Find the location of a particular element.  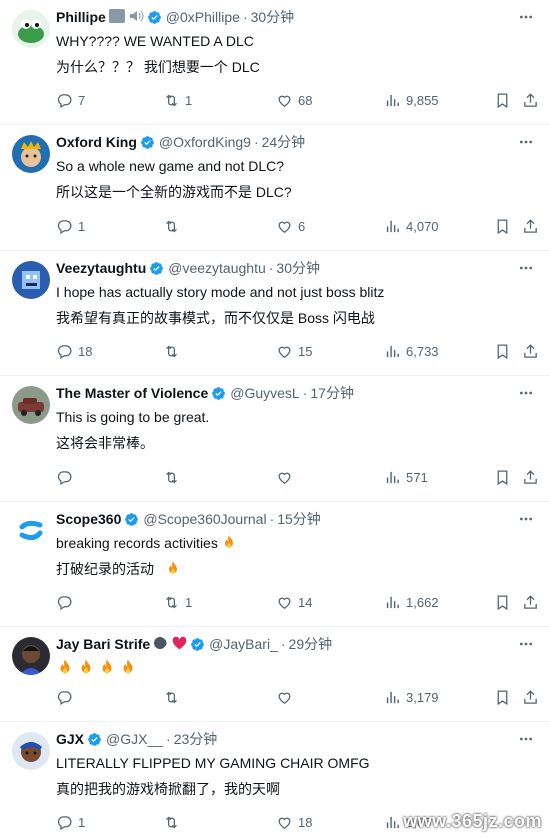

reply-button: 18 is located at coordinates (74, 351).